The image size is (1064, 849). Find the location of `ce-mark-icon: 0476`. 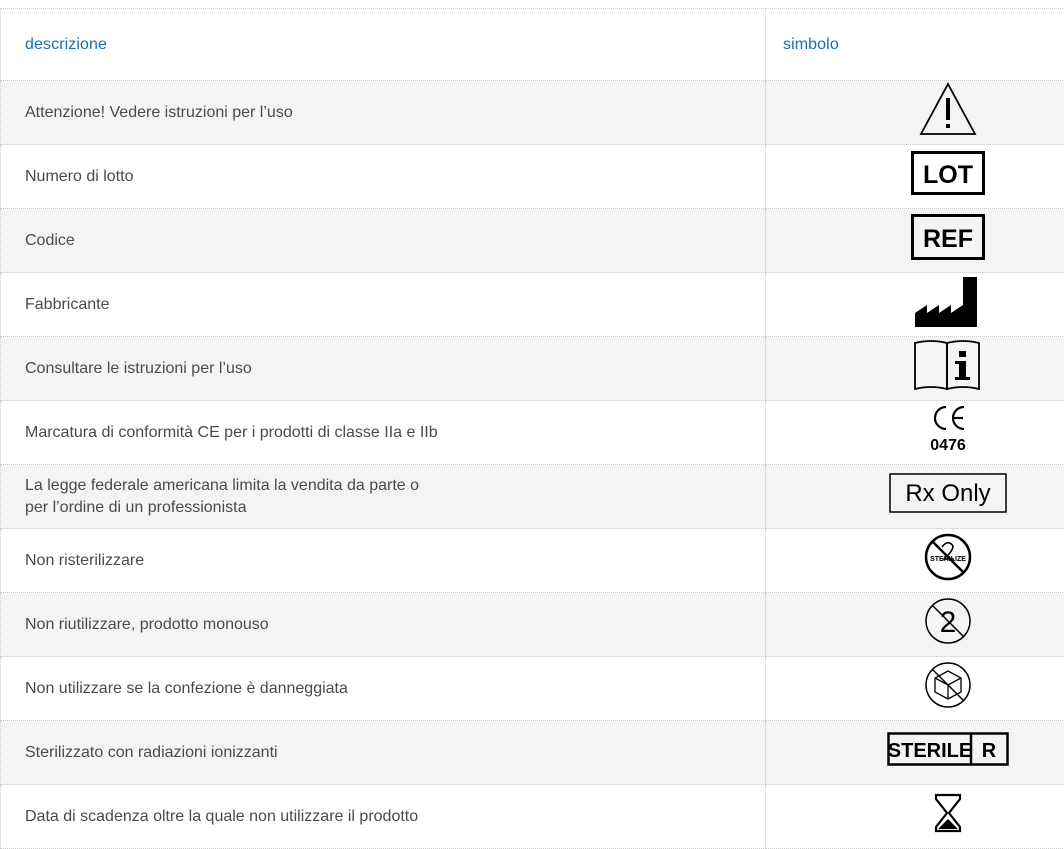

ce-mark-icon: 0476 is located at coordinates (948, 429).